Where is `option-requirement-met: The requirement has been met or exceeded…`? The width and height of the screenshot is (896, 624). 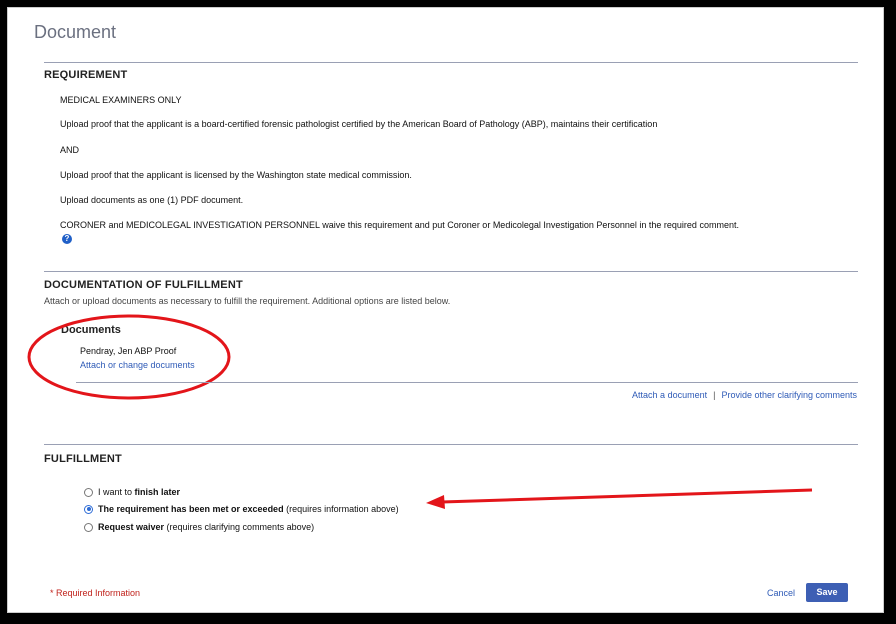 option-requirement-met: The requirement has been met or exceeded… is located at coordinates (241, 509).